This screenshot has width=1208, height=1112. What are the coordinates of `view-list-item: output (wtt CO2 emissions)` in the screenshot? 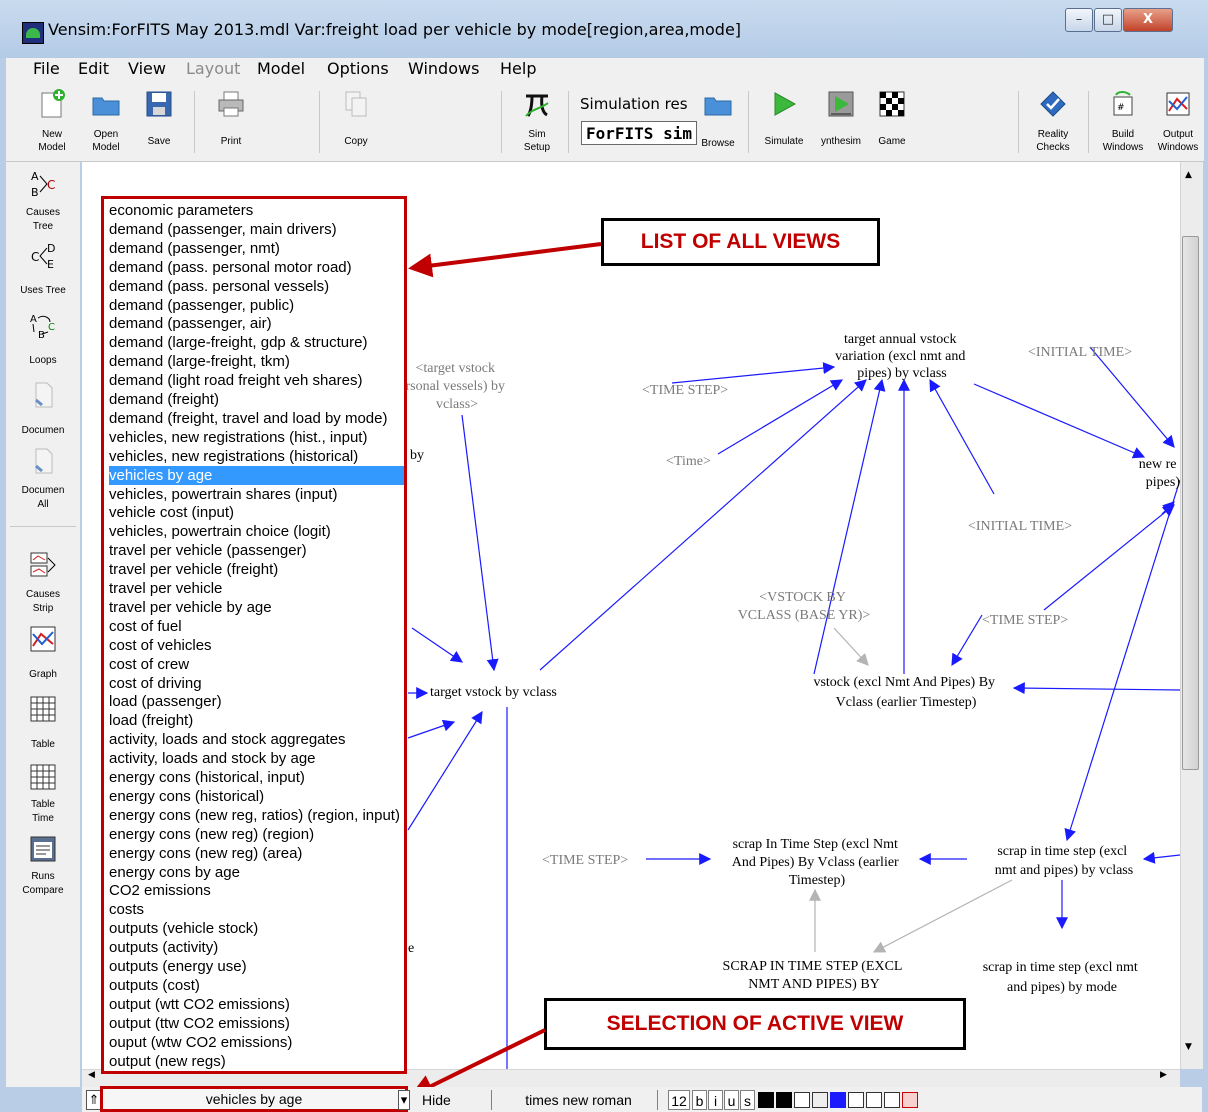 It's located at (256, 1004).